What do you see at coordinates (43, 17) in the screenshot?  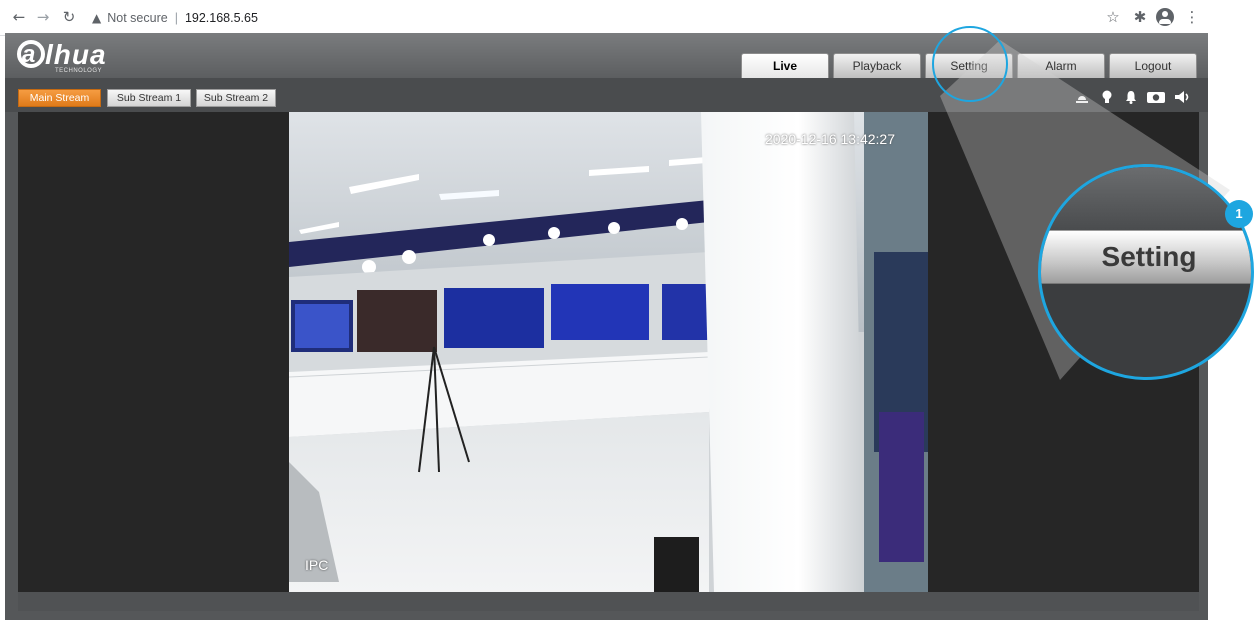 I see `arrow-right-icon: →` at bounding box center [43, 17].